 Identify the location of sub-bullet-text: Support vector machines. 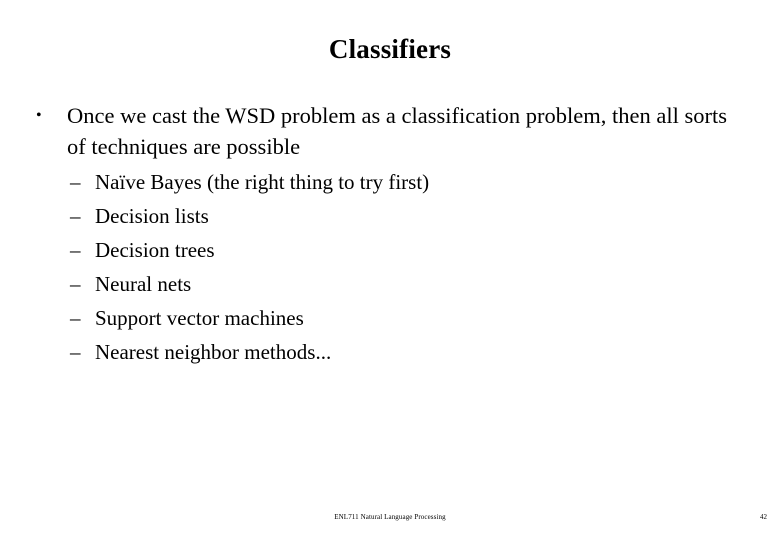
(199, 318).